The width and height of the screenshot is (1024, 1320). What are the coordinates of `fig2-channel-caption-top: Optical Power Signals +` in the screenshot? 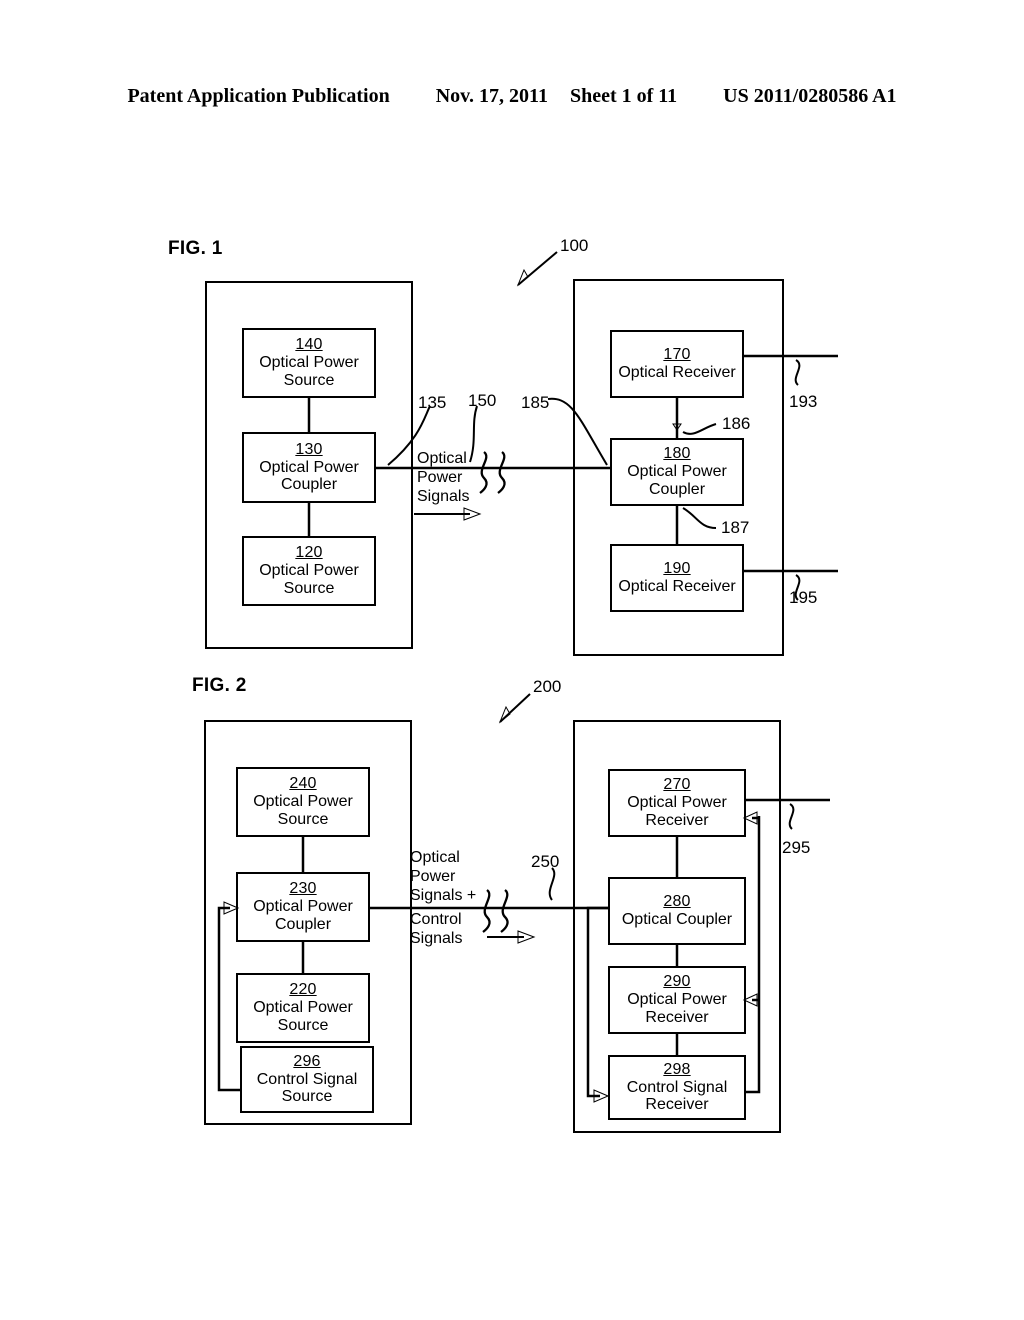 It's located at (443, 876).